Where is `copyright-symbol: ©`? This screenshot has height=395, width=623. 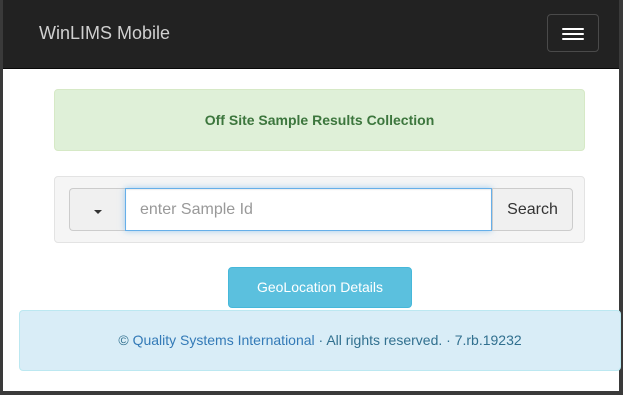
copyright-symbol: © is located at coordinates (125, 340).